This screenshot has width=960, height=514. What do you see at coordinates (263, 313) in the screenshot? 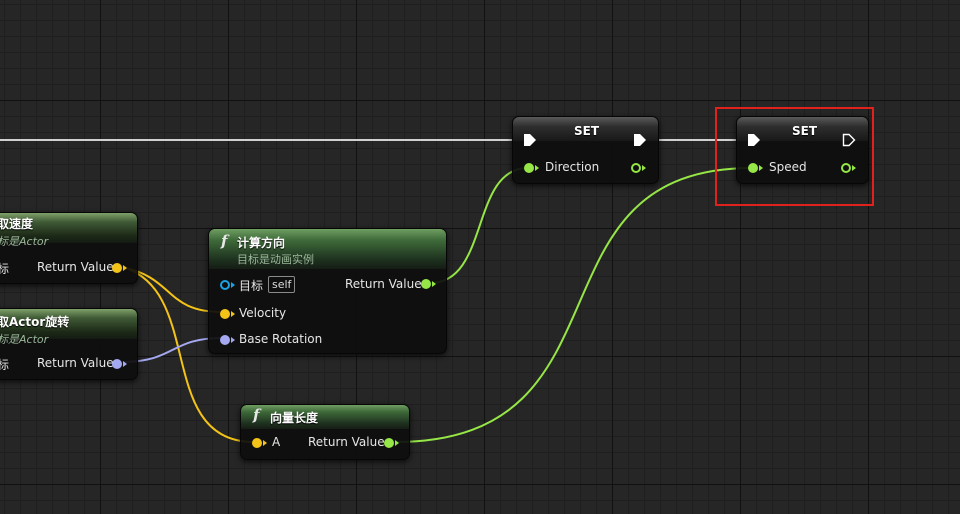
I see `velocity-pin-label: Velocity` at bounding box center [263, 313].